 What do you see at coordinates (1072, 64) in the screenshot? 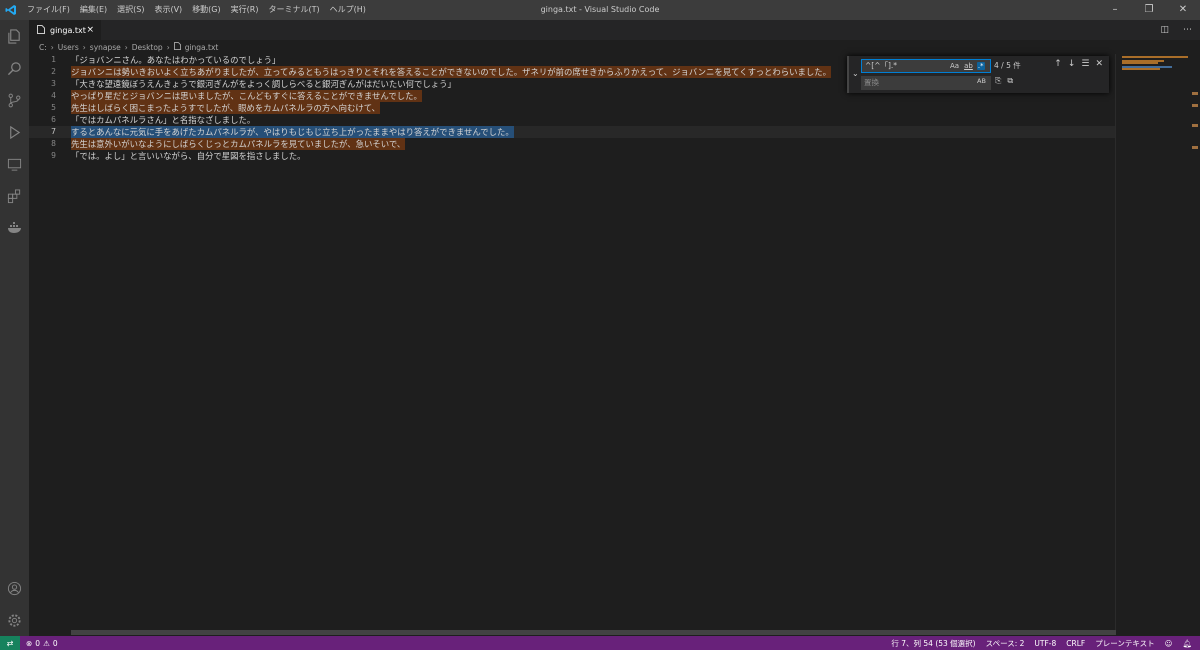
I see `next-match-arrow-down-icon: ↓` at bounding box center [1072, 64].